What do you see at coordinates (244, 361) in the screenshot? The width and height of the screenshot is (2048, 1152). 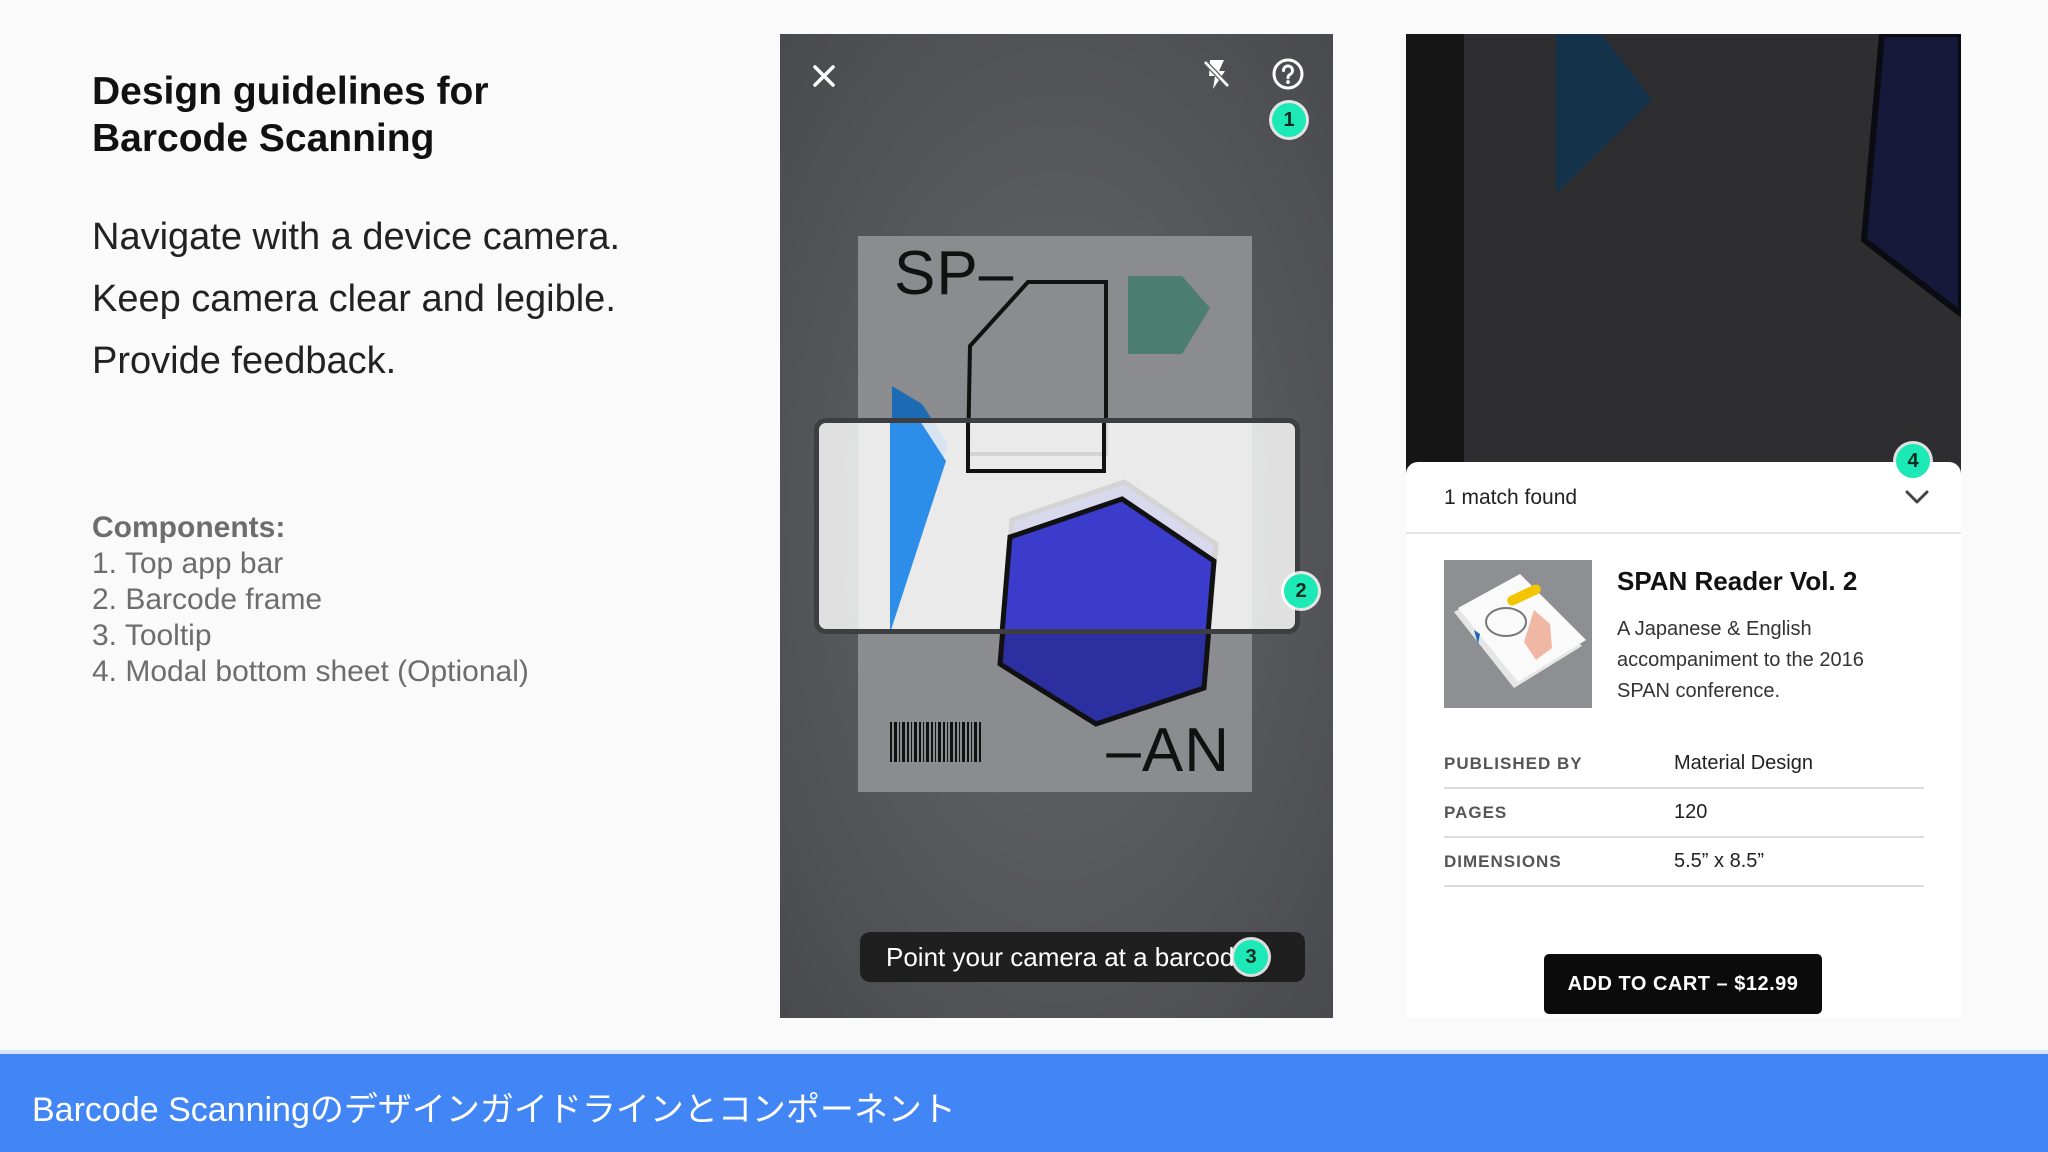 I see `guideline-item: Provide feedback.` at bounding box center [244, 361].